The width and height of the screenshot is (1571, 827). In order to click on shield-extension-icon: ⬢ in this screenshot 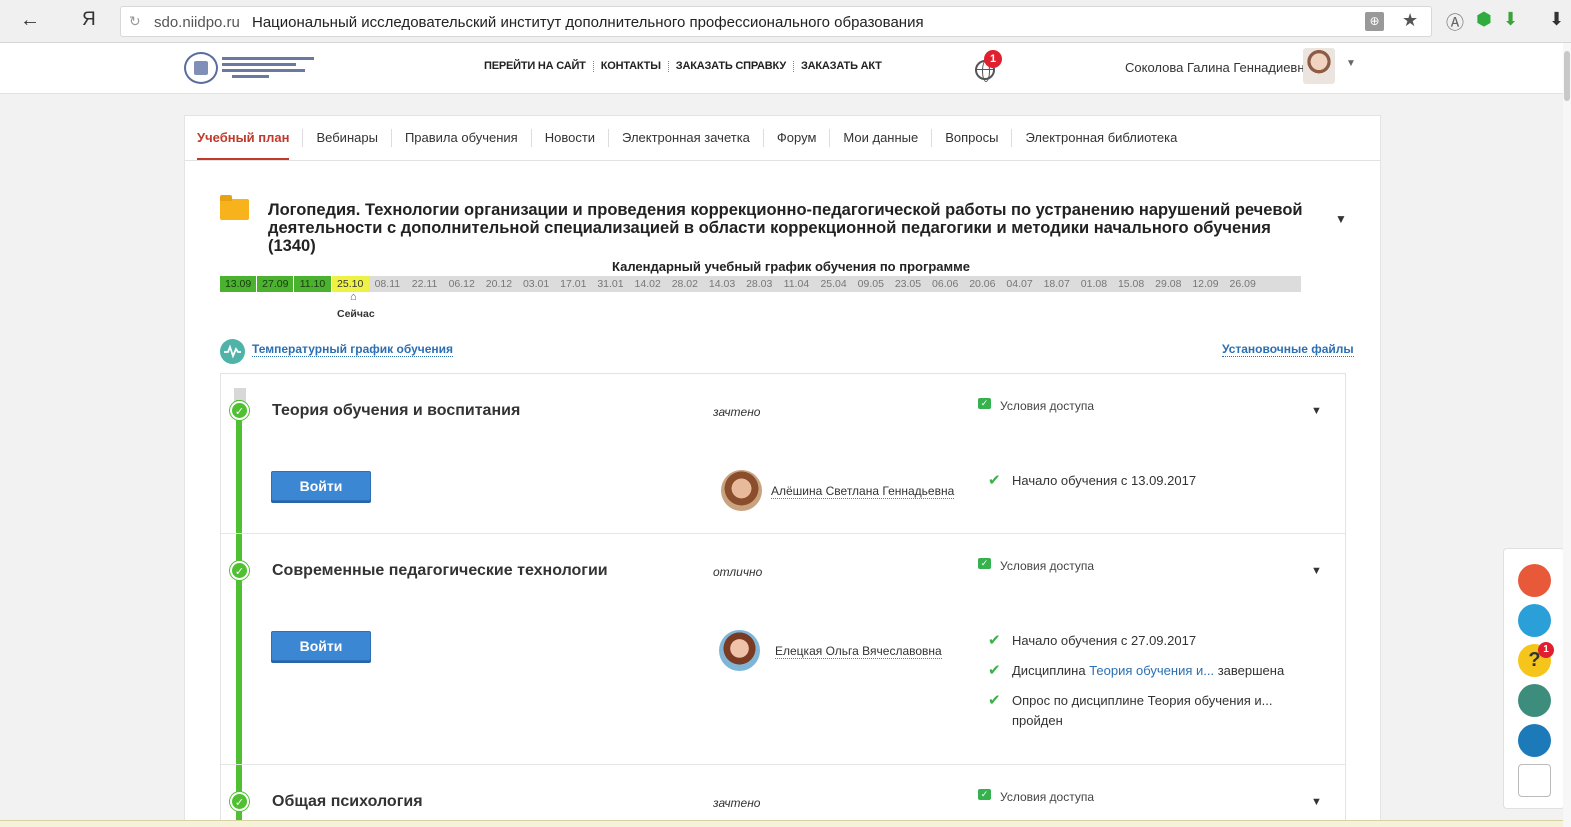, I will do `click(1484, 19)`.